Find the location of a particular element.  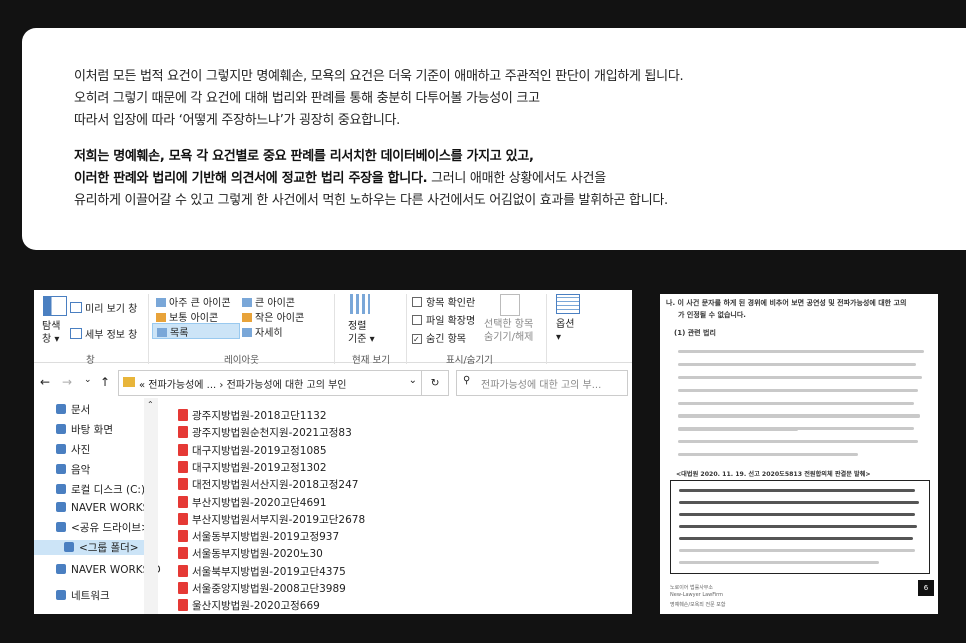

file-list-item: 광주지방법원순천지원-2021고정83 is located at coordinates (265, 432).